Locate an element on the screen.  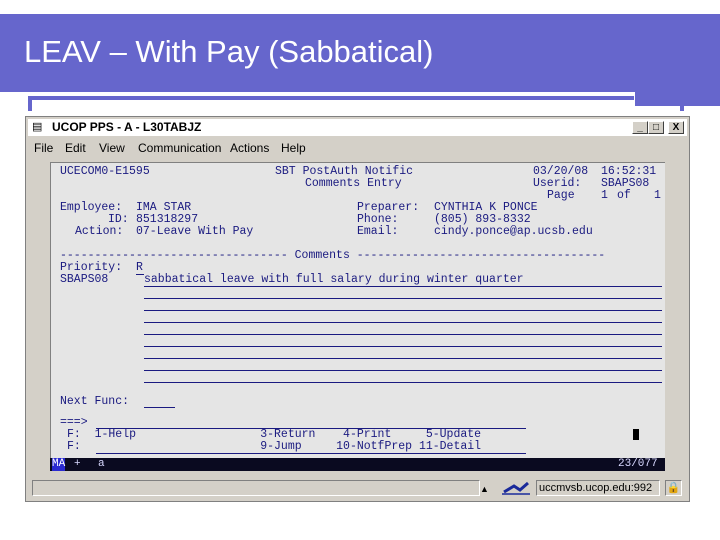
comment-userid: SBAPS08 is located at coordinates (84, 279).